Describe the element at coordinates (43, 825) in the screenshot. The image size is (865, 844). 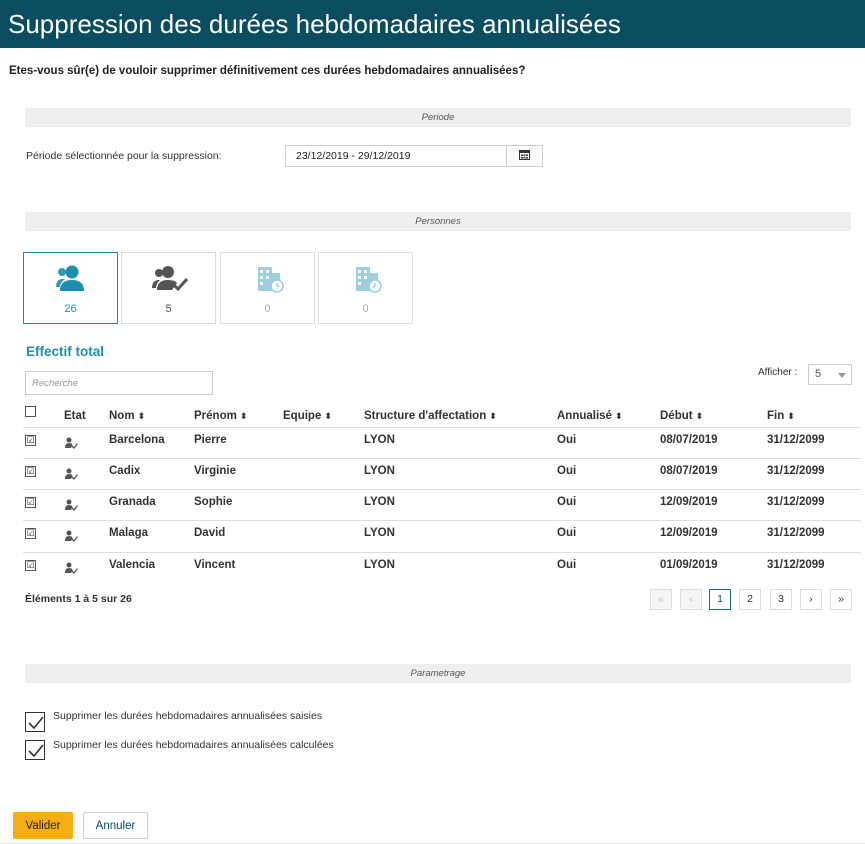
I see `valider-button: Valider` at that location.